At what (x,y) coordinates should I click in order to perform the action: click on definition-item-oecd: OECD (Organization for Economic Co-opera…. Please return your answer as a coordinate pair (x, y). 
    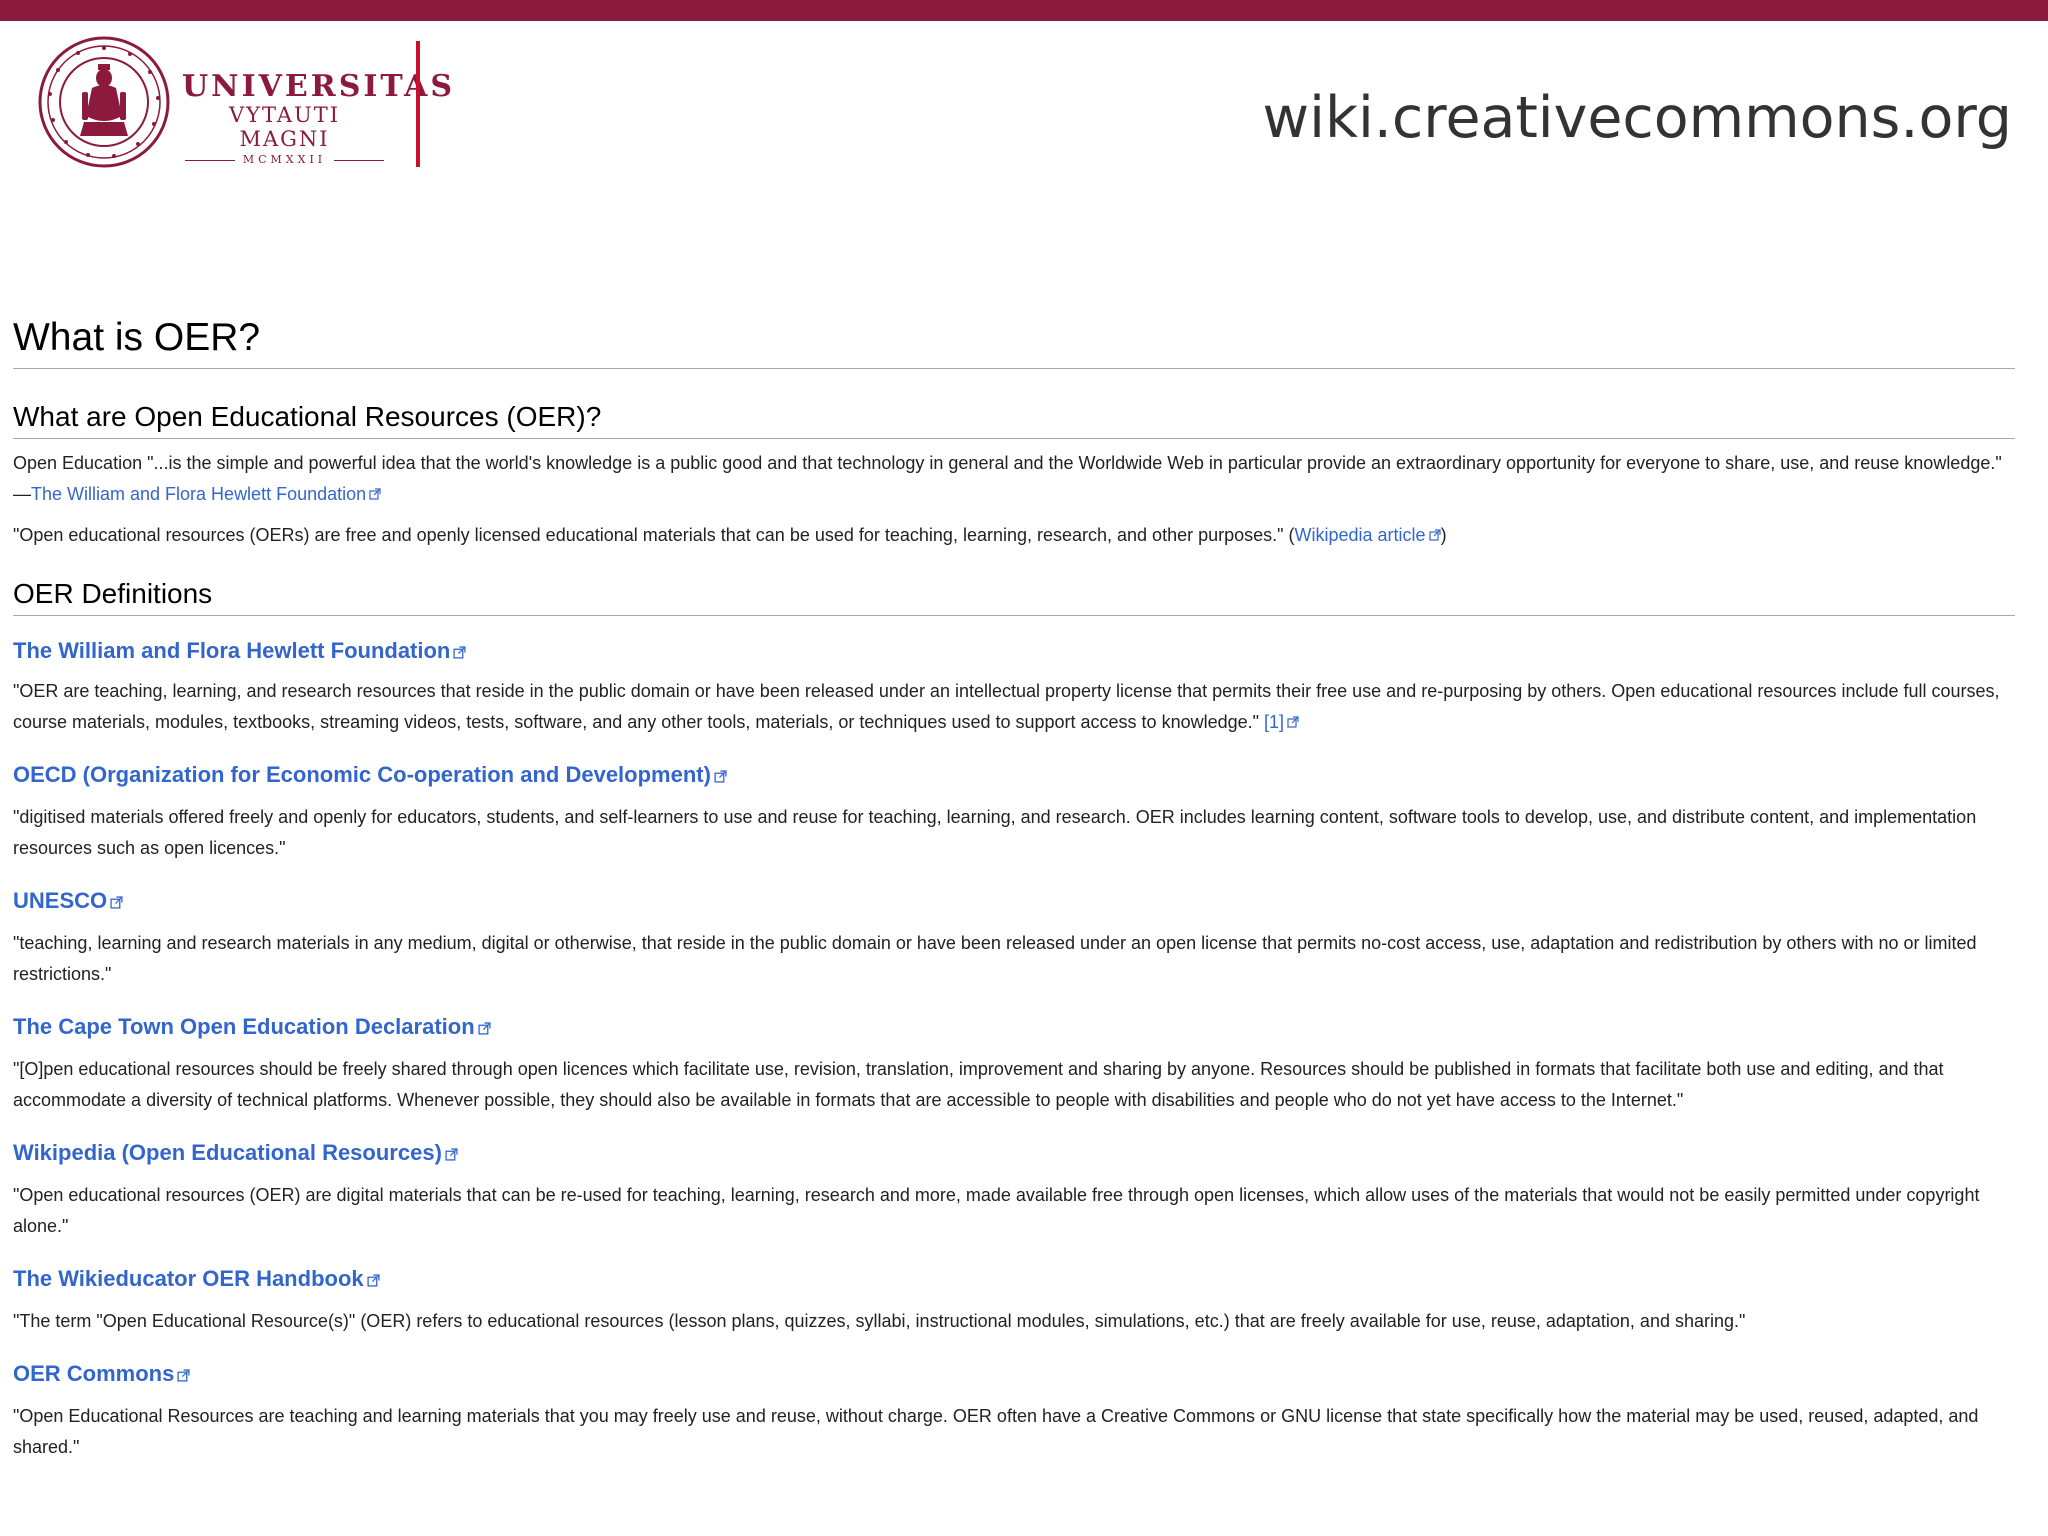
    Looking at the image, I should click on (1014, 812).